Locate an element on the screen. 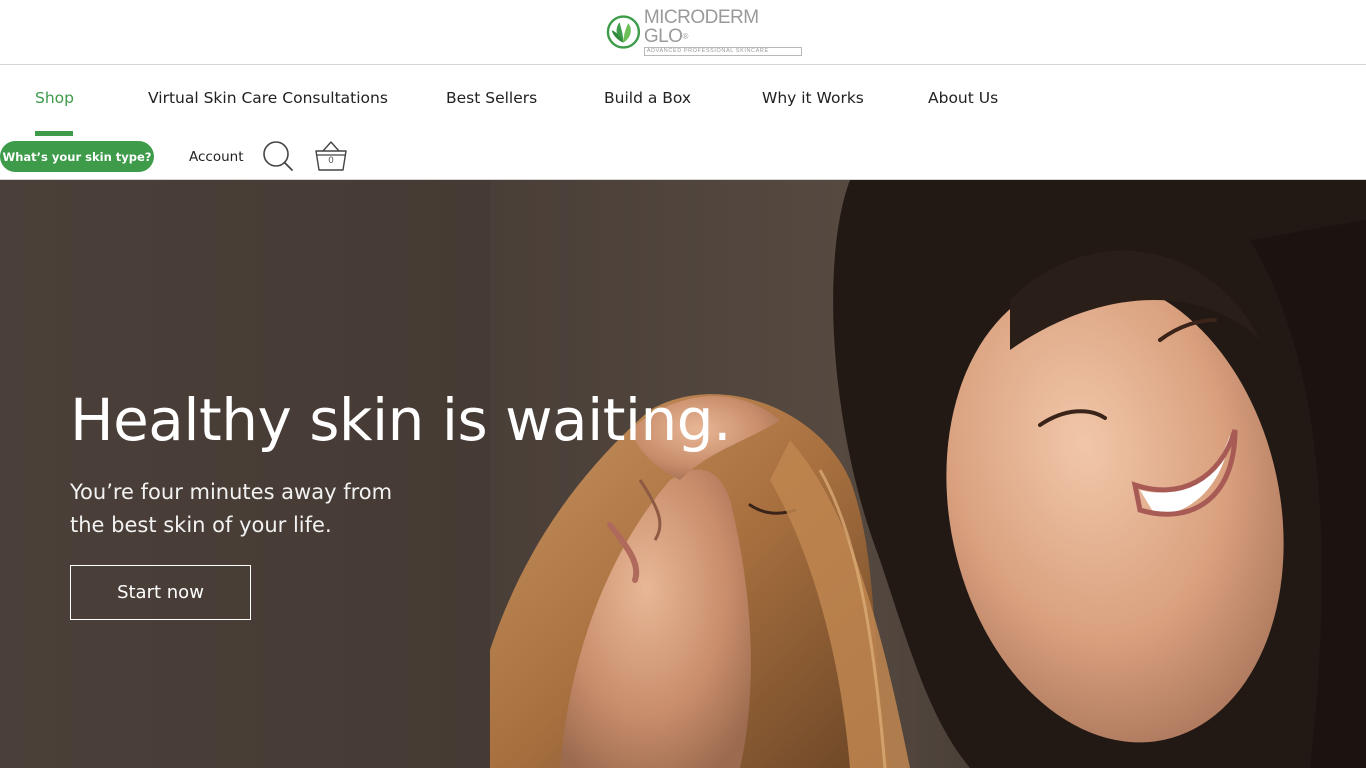 The height and width of the screenshot is (768, 1366). nav-item-shop: Shop is located at coordinates (54, 98).